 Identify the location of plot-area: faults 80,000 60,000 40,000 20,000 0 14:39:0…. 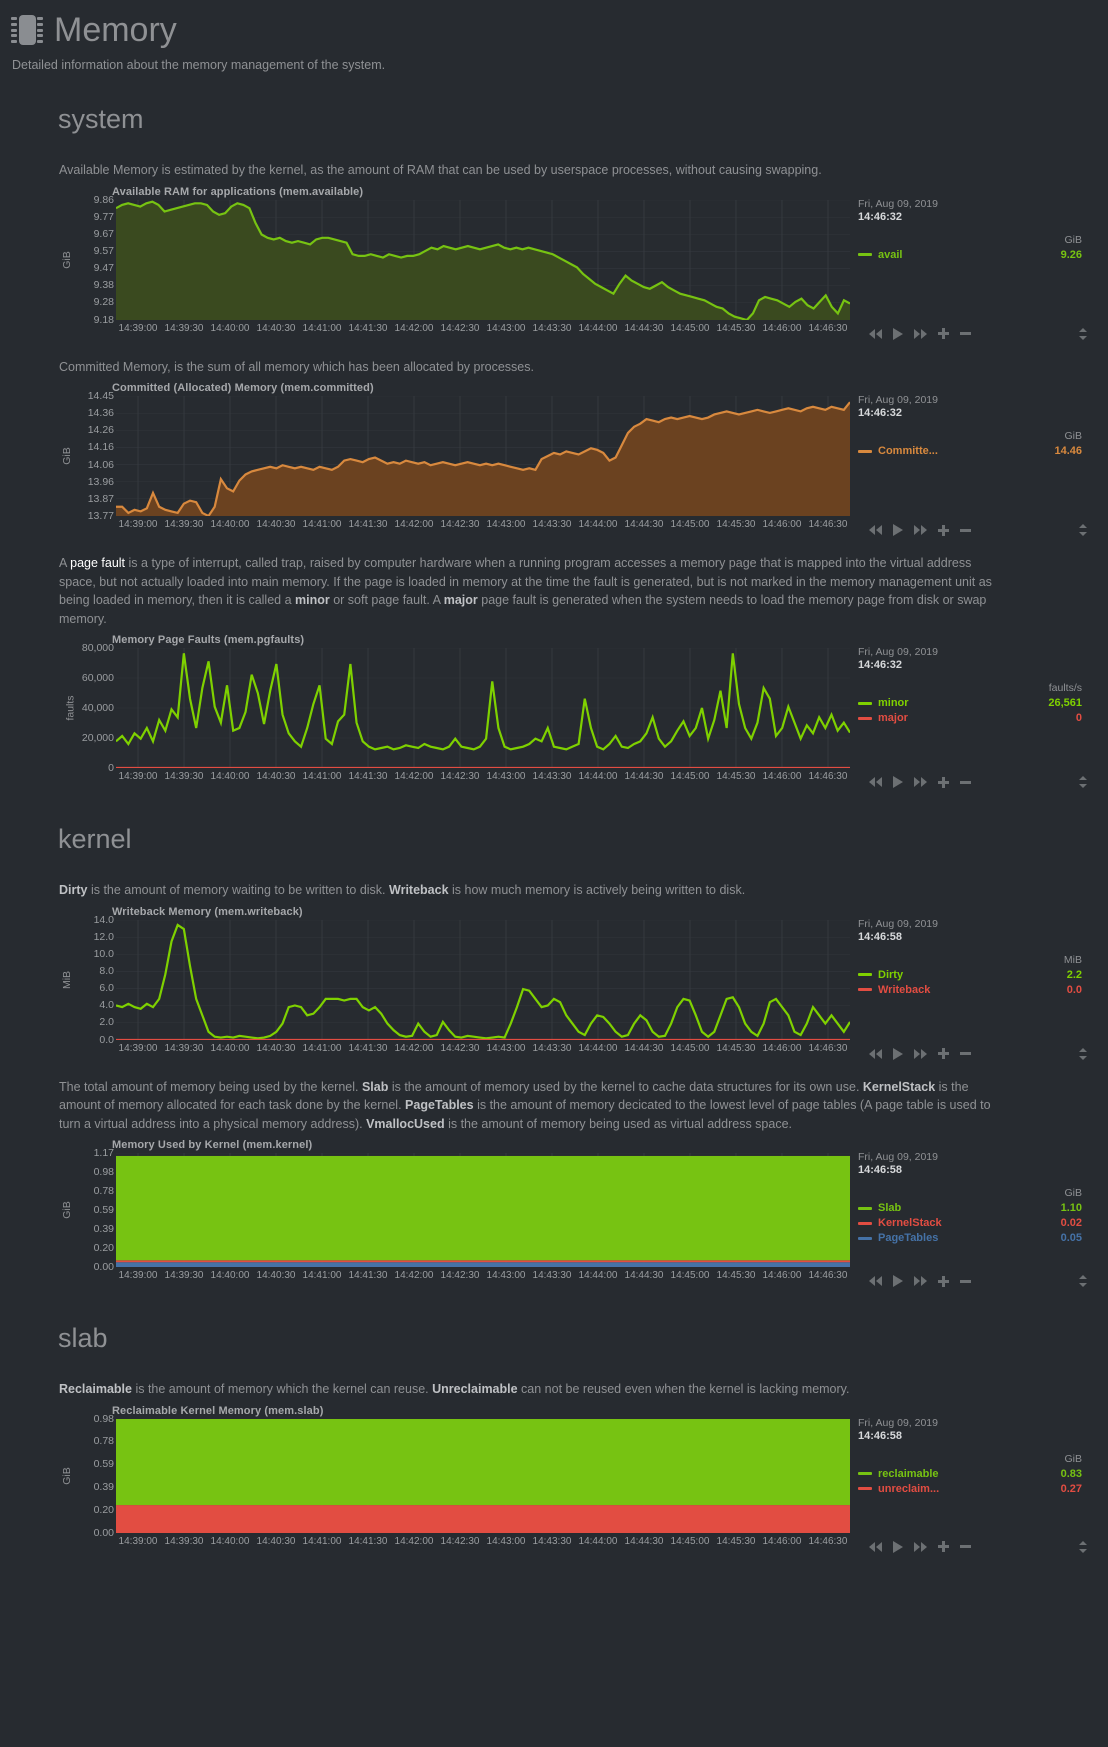
(455, 712).